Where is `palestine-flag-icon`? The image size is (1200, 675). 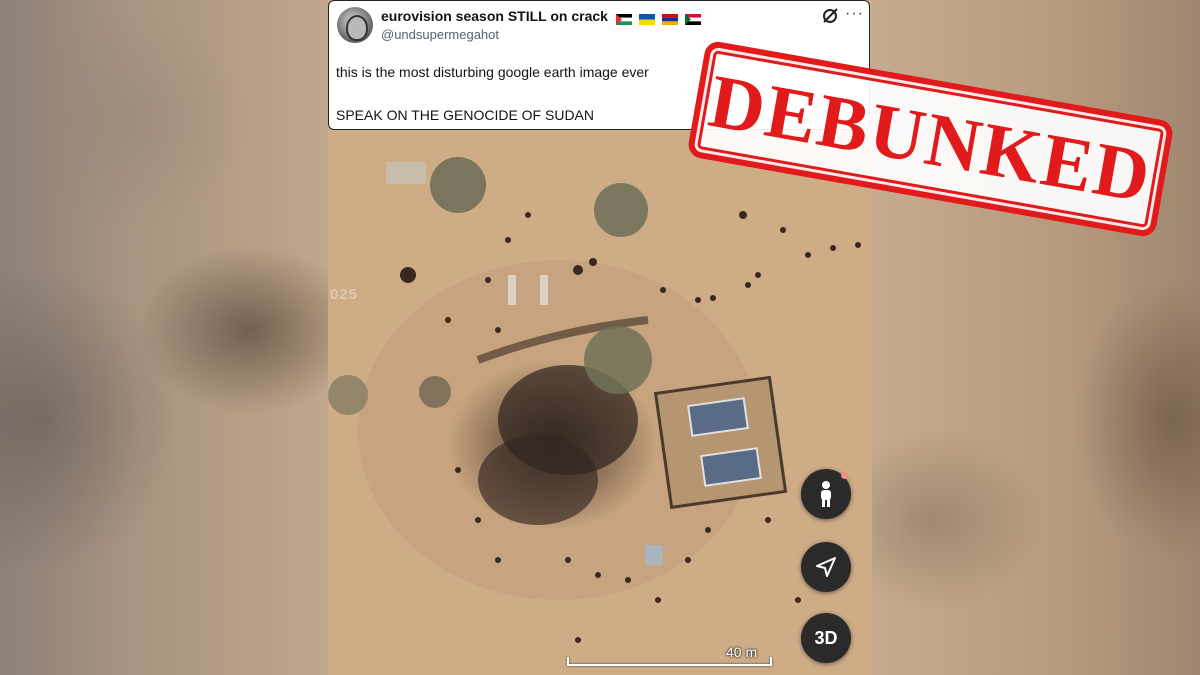 palestine-flag-icon is located at coordinates (623, 19).